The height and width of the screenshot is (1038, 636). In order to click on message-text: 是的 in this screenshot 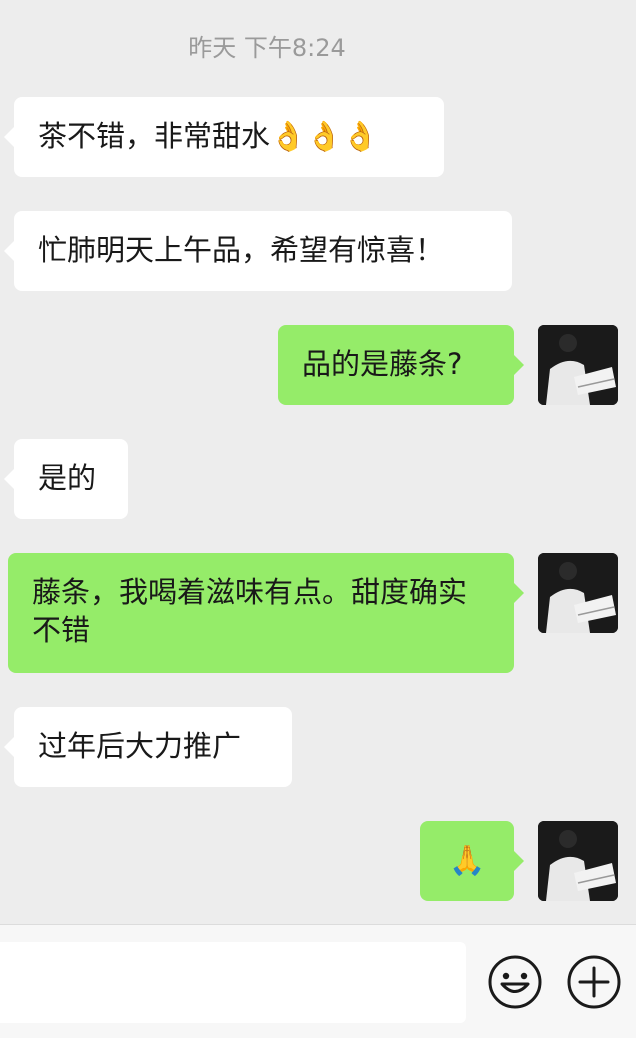, I will do `click(67, 478)`.